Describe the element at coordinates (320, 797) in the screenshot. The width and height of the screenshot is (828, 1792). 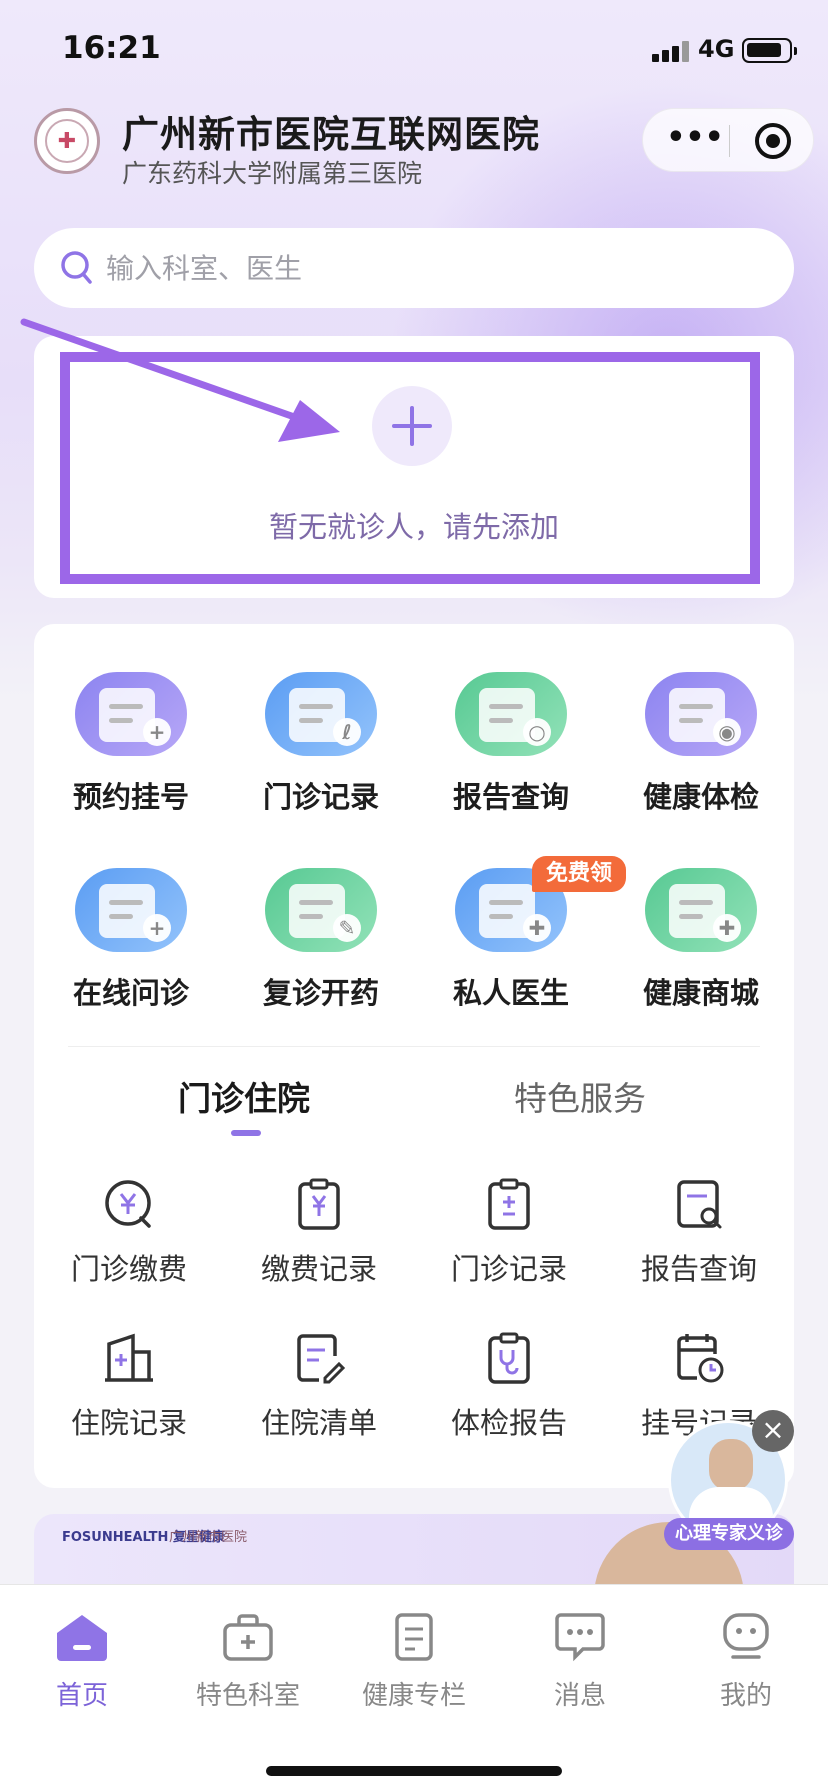
I see `service-label: 门诊记录` at that location.